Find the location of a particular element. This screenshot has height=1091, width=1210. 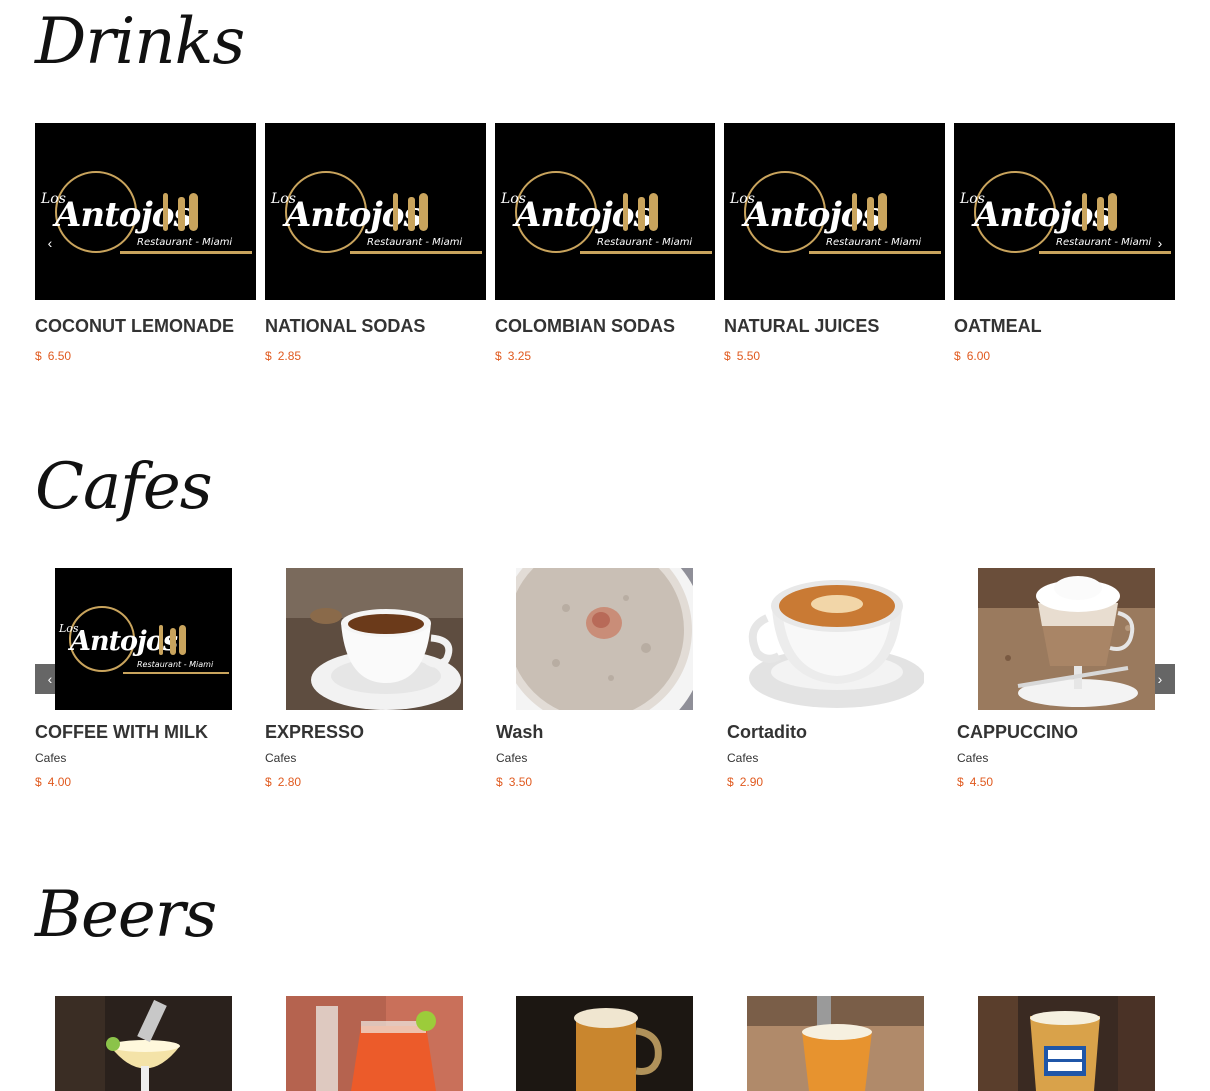

product-image: Los Antojos Restaurant - Miami › is located at coordinates (1064, 211).